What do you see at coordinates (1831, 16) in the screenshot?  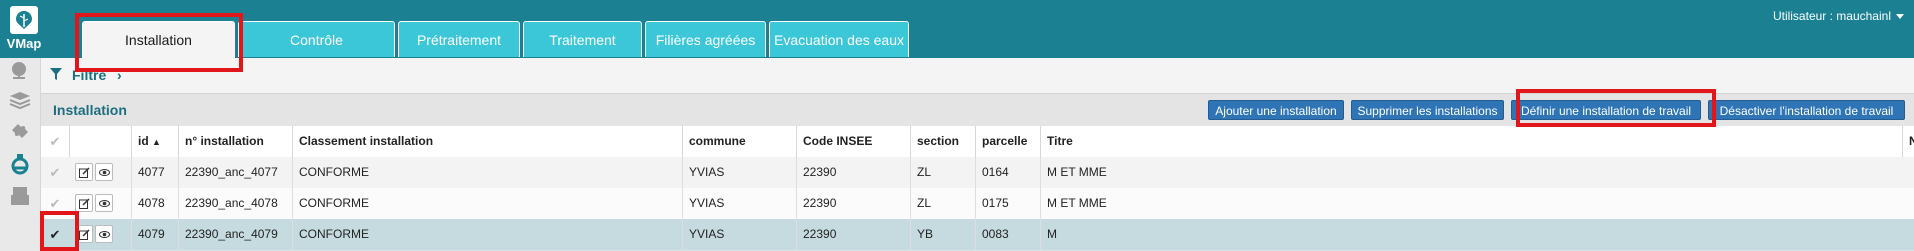 I see `user-label: Utilisateur : mauchainl` at bounding box center [1831, 16].